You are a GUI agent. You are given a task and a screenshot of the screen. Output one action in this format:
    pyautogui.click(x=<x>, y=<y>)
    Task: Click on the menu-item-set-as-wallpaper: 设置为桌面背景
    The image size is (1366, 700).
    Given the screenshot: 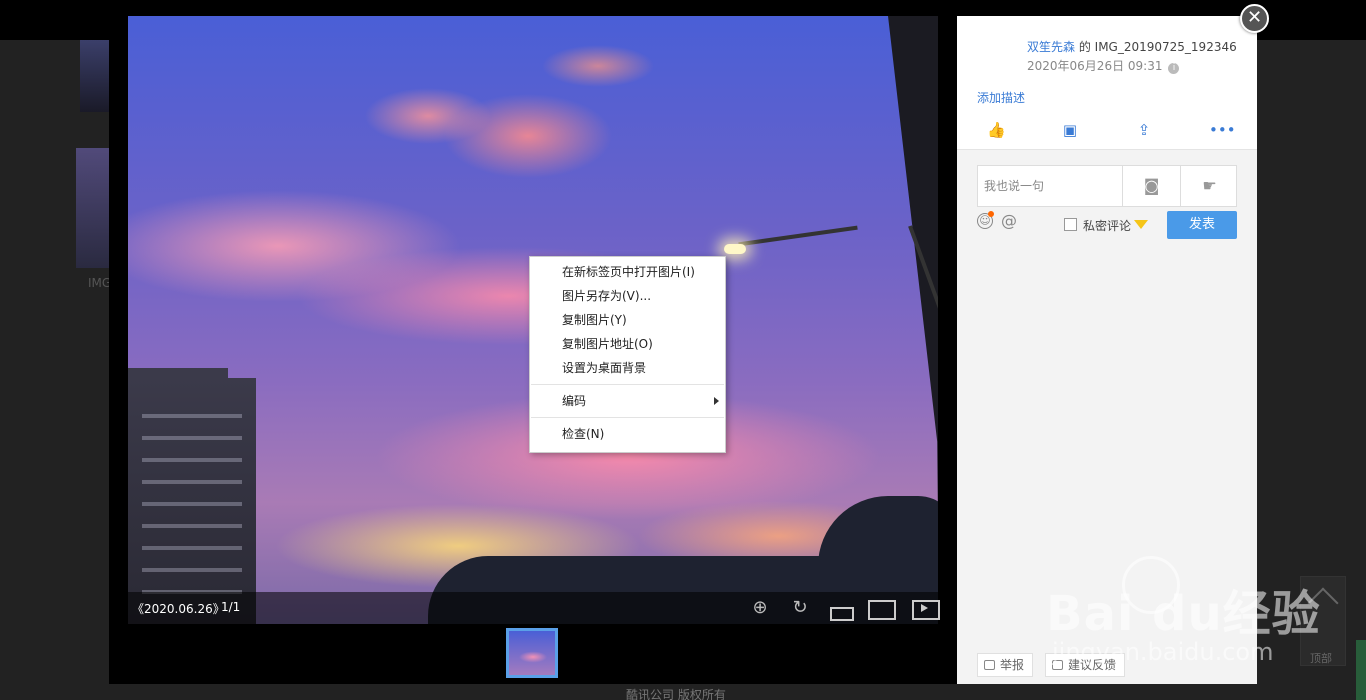 What is the action you would take?
    pyautogui.click(x=627, y=368)
    